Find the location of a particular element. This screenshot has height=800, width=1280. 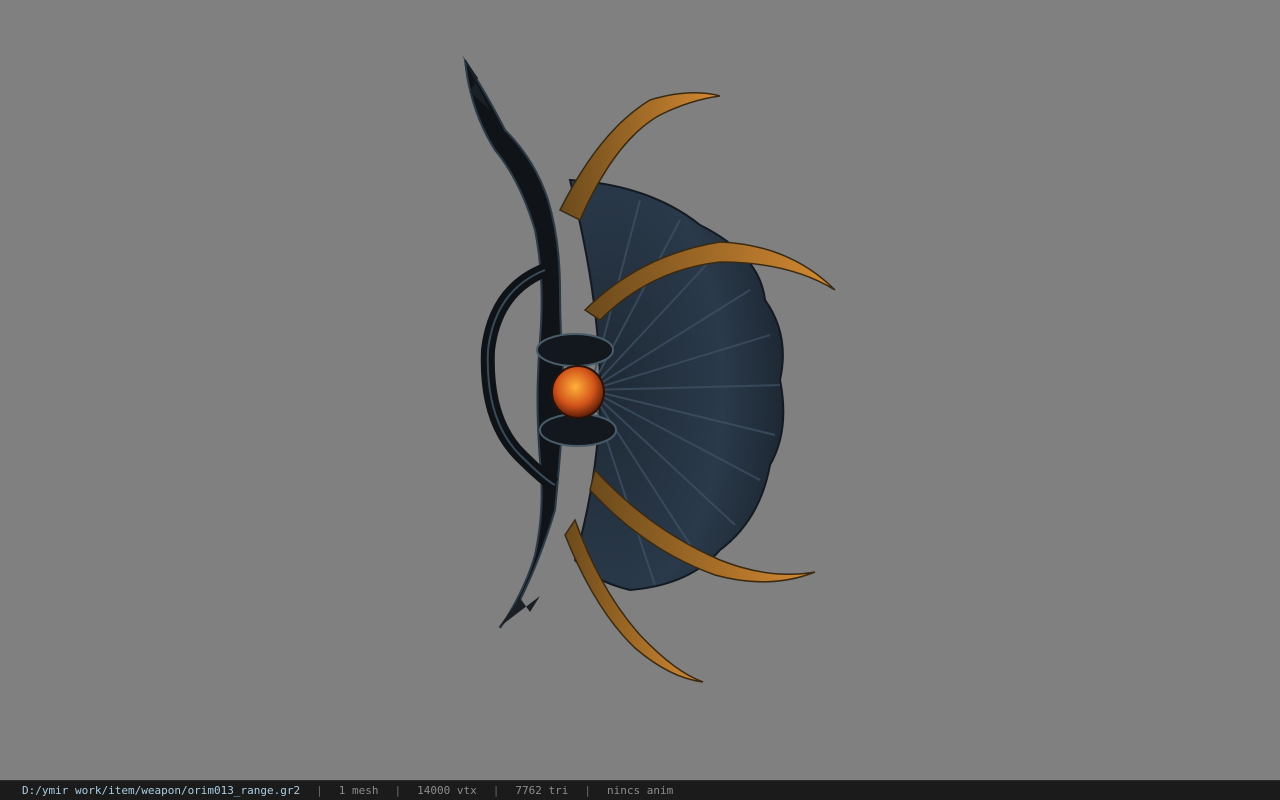

orb is located at coordinates (578, 392).